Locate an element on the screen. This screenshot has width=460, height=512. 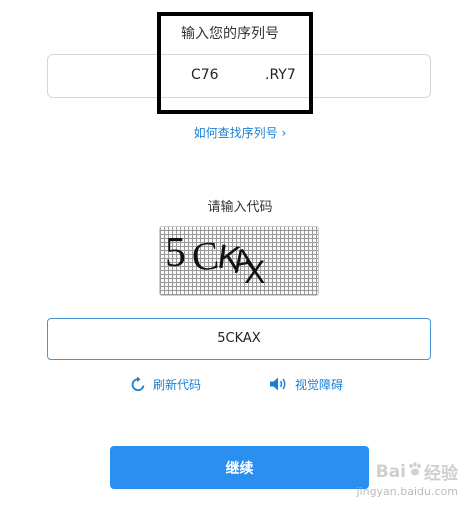
audio-captcha-label: 视觉障碍 is located at coordinates (319, 384).